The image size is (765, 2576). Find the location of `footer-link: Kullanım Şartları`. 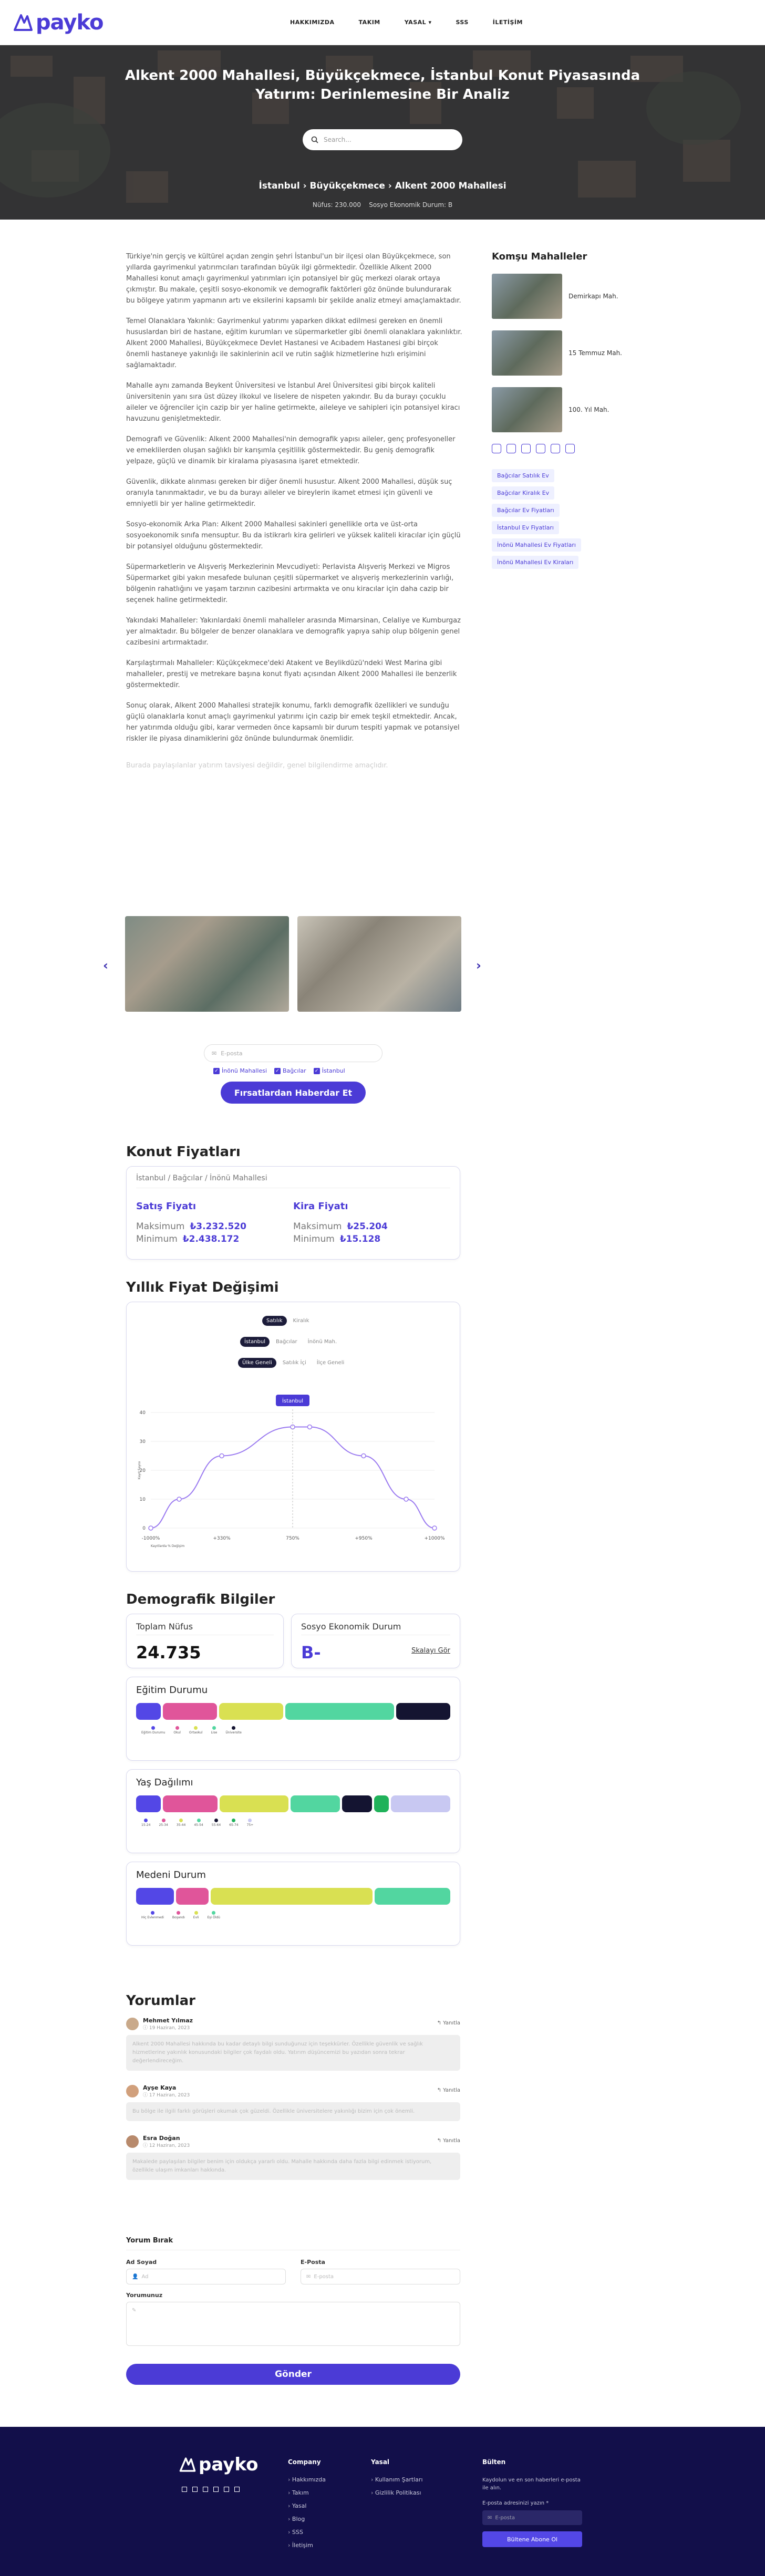

footer-link: Kullanım Şartları is located at coordinates (397, 2479).